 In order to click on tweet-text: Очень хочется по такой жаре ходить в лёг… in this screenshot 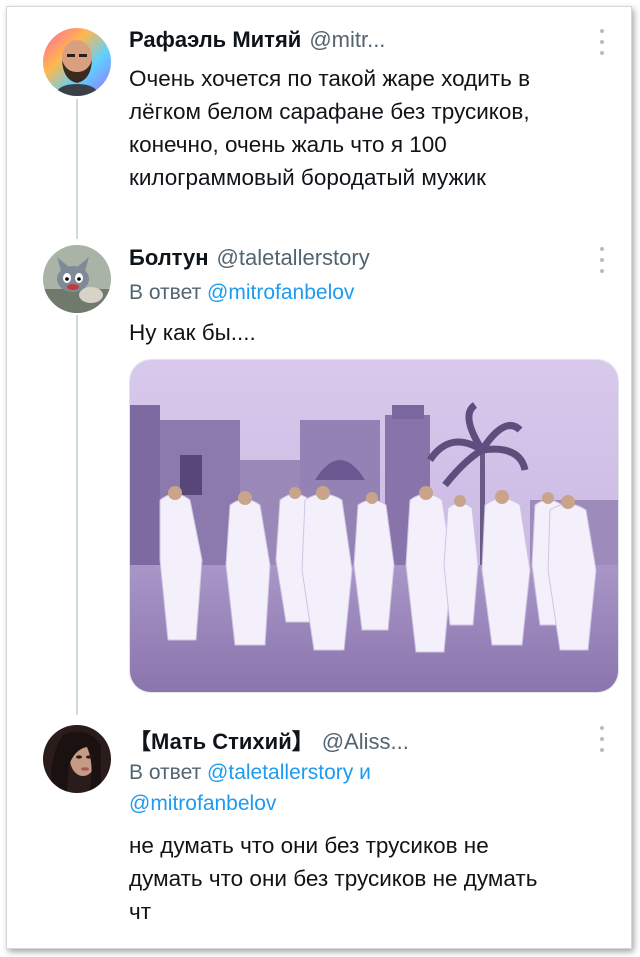, I will do `click(329, 128)`.